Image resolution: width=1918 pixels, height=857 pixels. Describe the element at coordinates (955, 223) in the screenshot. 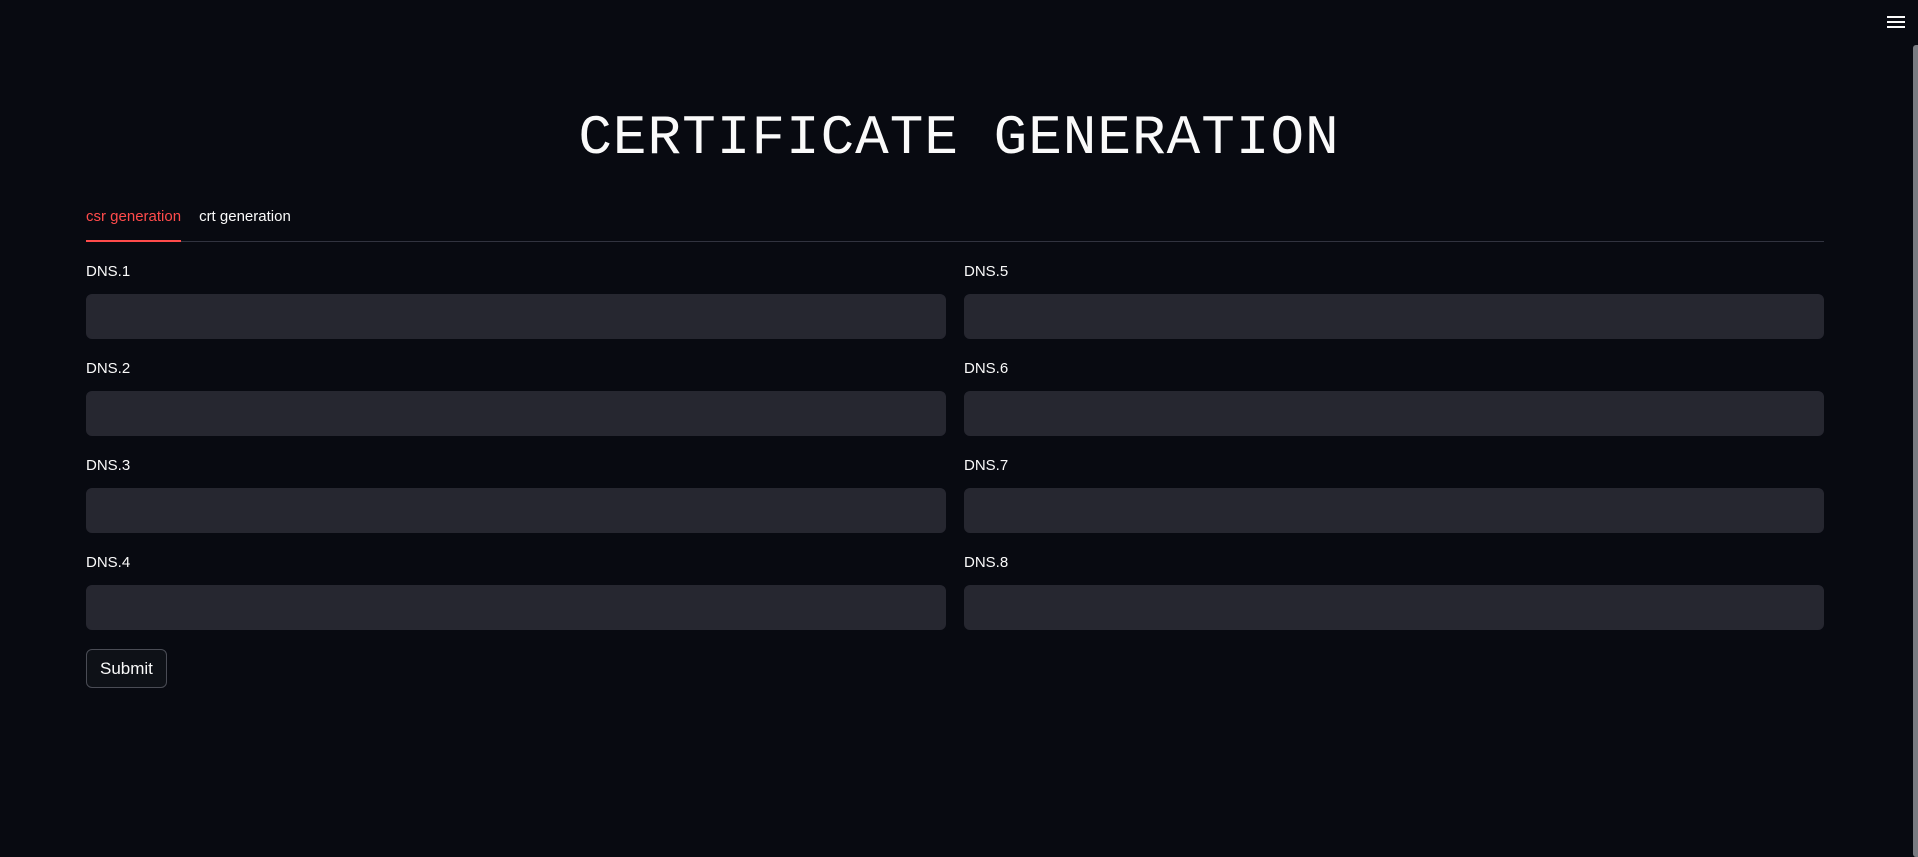

I see `tab-bar: csr generation crt generation` at that location.